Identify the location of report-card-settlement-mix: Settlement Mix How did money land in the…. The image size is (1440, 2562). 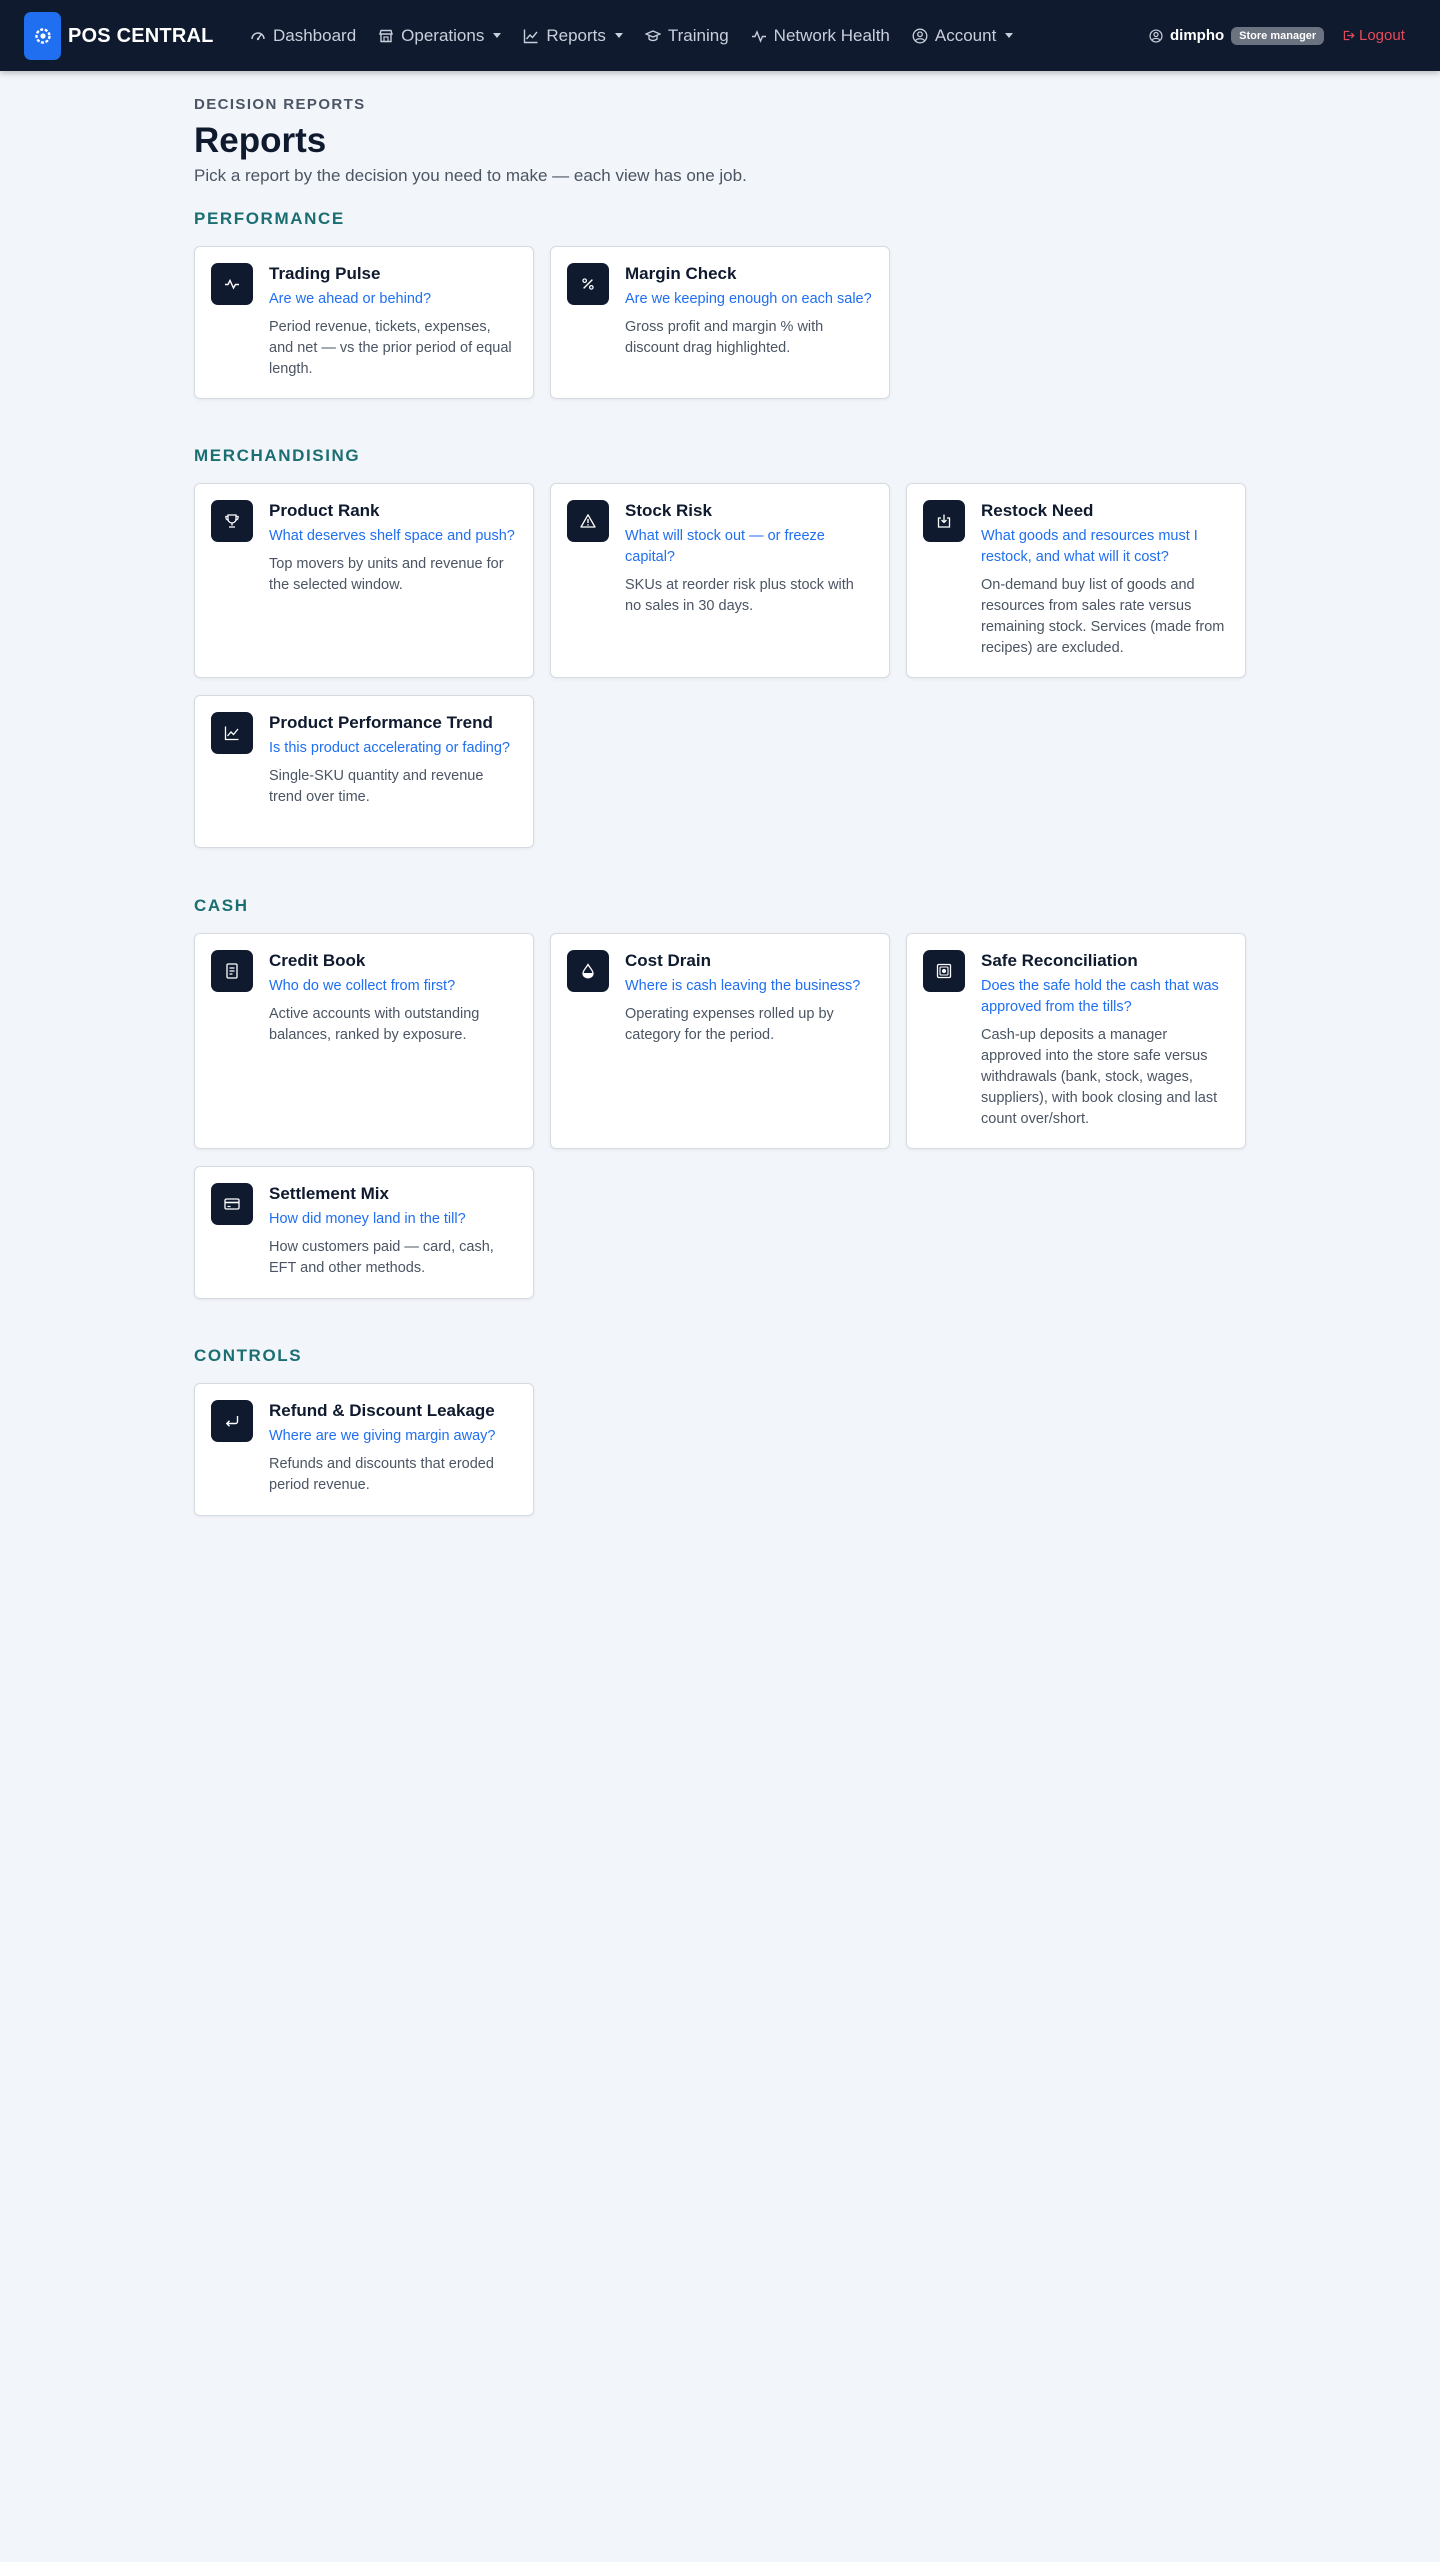
(364, 1232).